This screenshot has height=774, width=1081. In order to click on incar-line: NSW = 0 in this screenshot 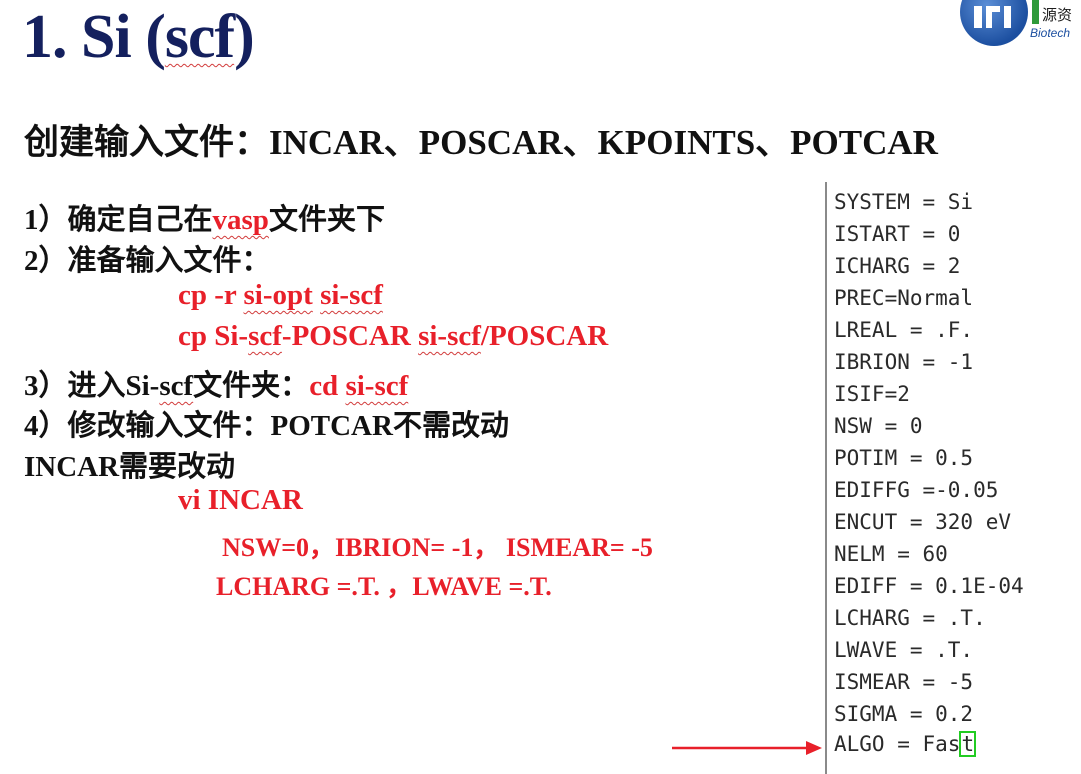, I will do `click(878, 426)`.